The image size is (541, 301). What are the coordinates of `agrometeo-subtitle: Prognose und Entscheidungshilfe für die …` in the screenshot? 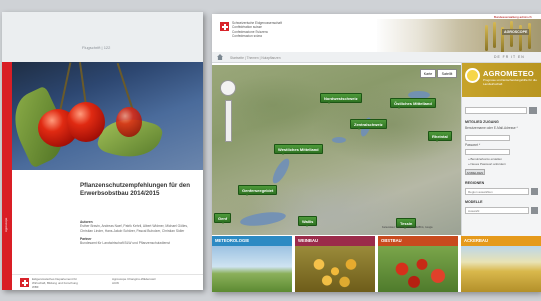 It's located at (510, 82).